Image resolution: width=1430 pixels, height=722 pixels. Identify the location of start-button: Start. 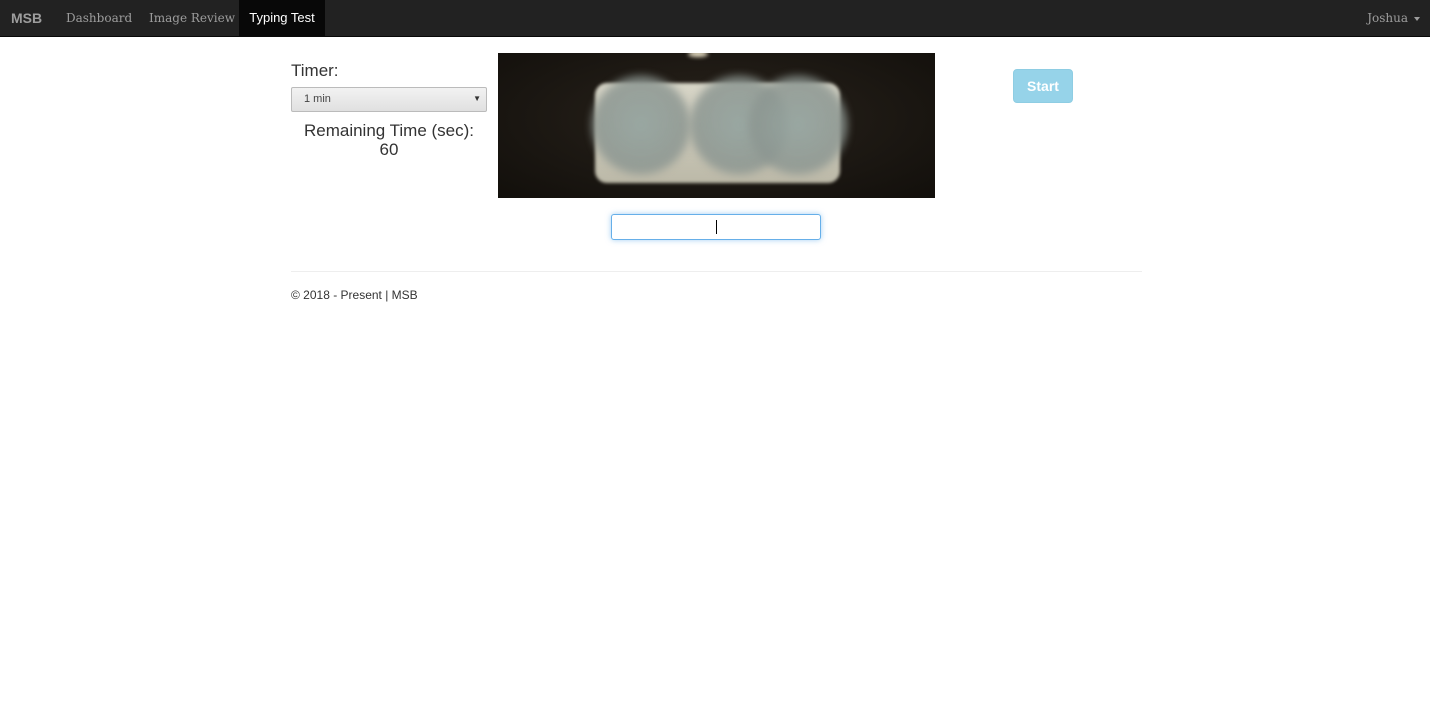
(1043, 86).